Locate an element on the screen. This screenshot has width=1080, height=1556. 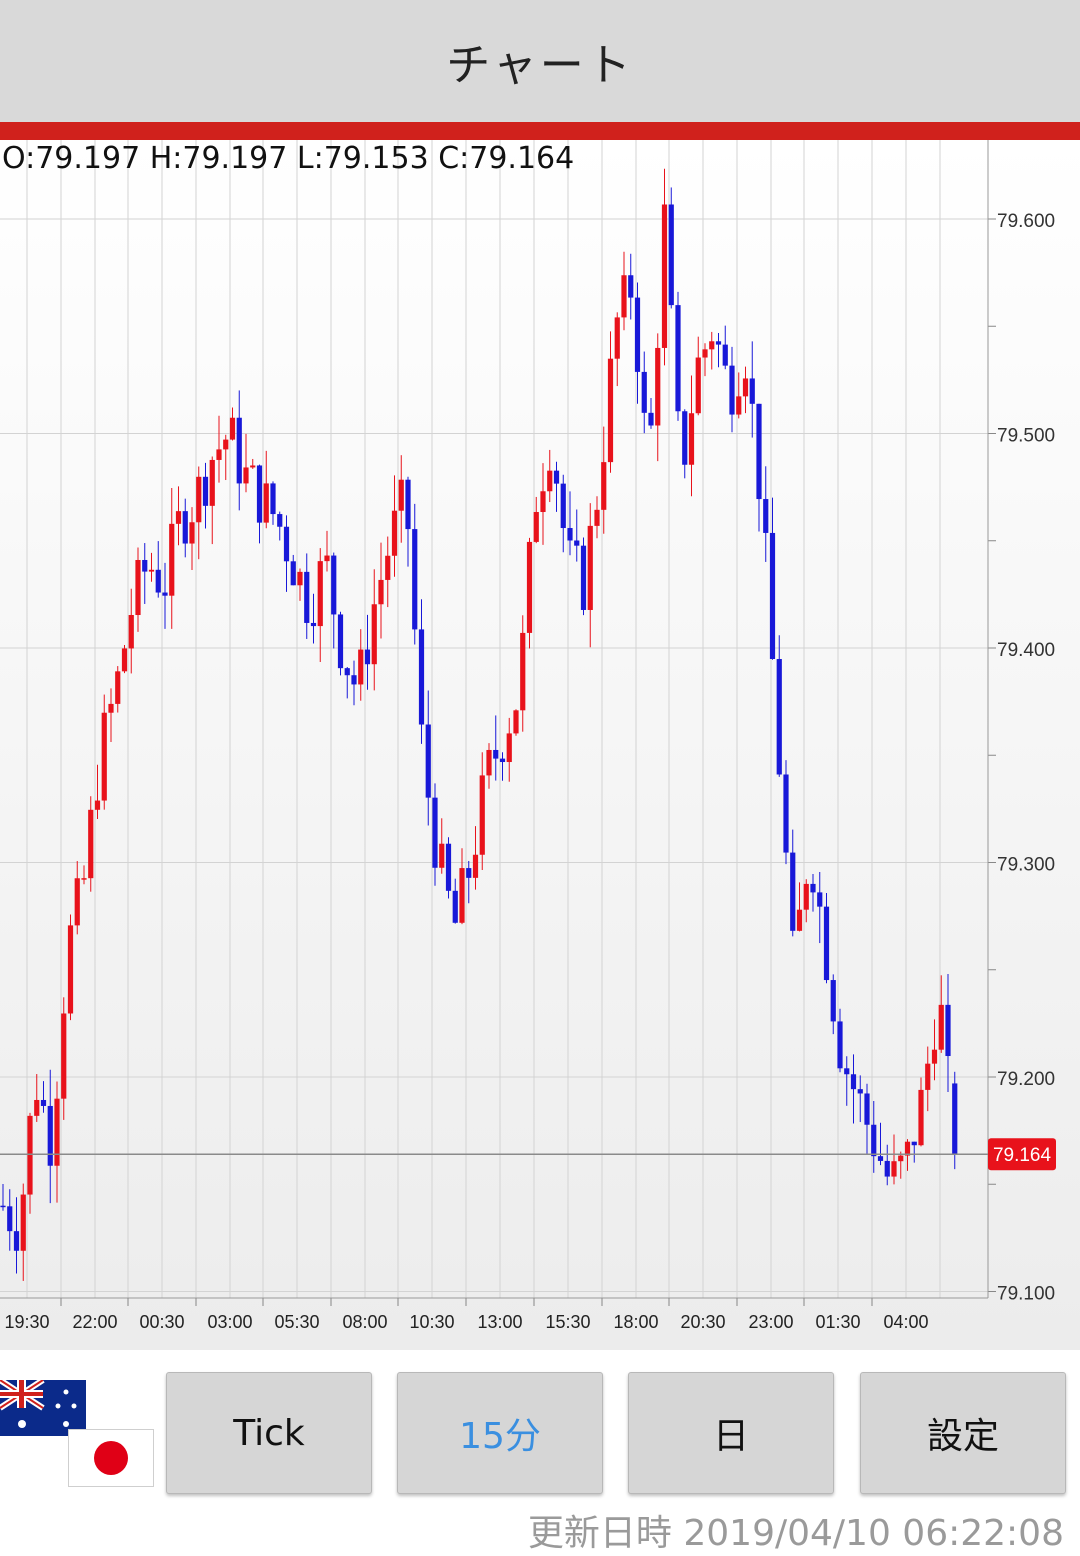
x-tick-label: 15:30 is located at coordinates (567, 1322).